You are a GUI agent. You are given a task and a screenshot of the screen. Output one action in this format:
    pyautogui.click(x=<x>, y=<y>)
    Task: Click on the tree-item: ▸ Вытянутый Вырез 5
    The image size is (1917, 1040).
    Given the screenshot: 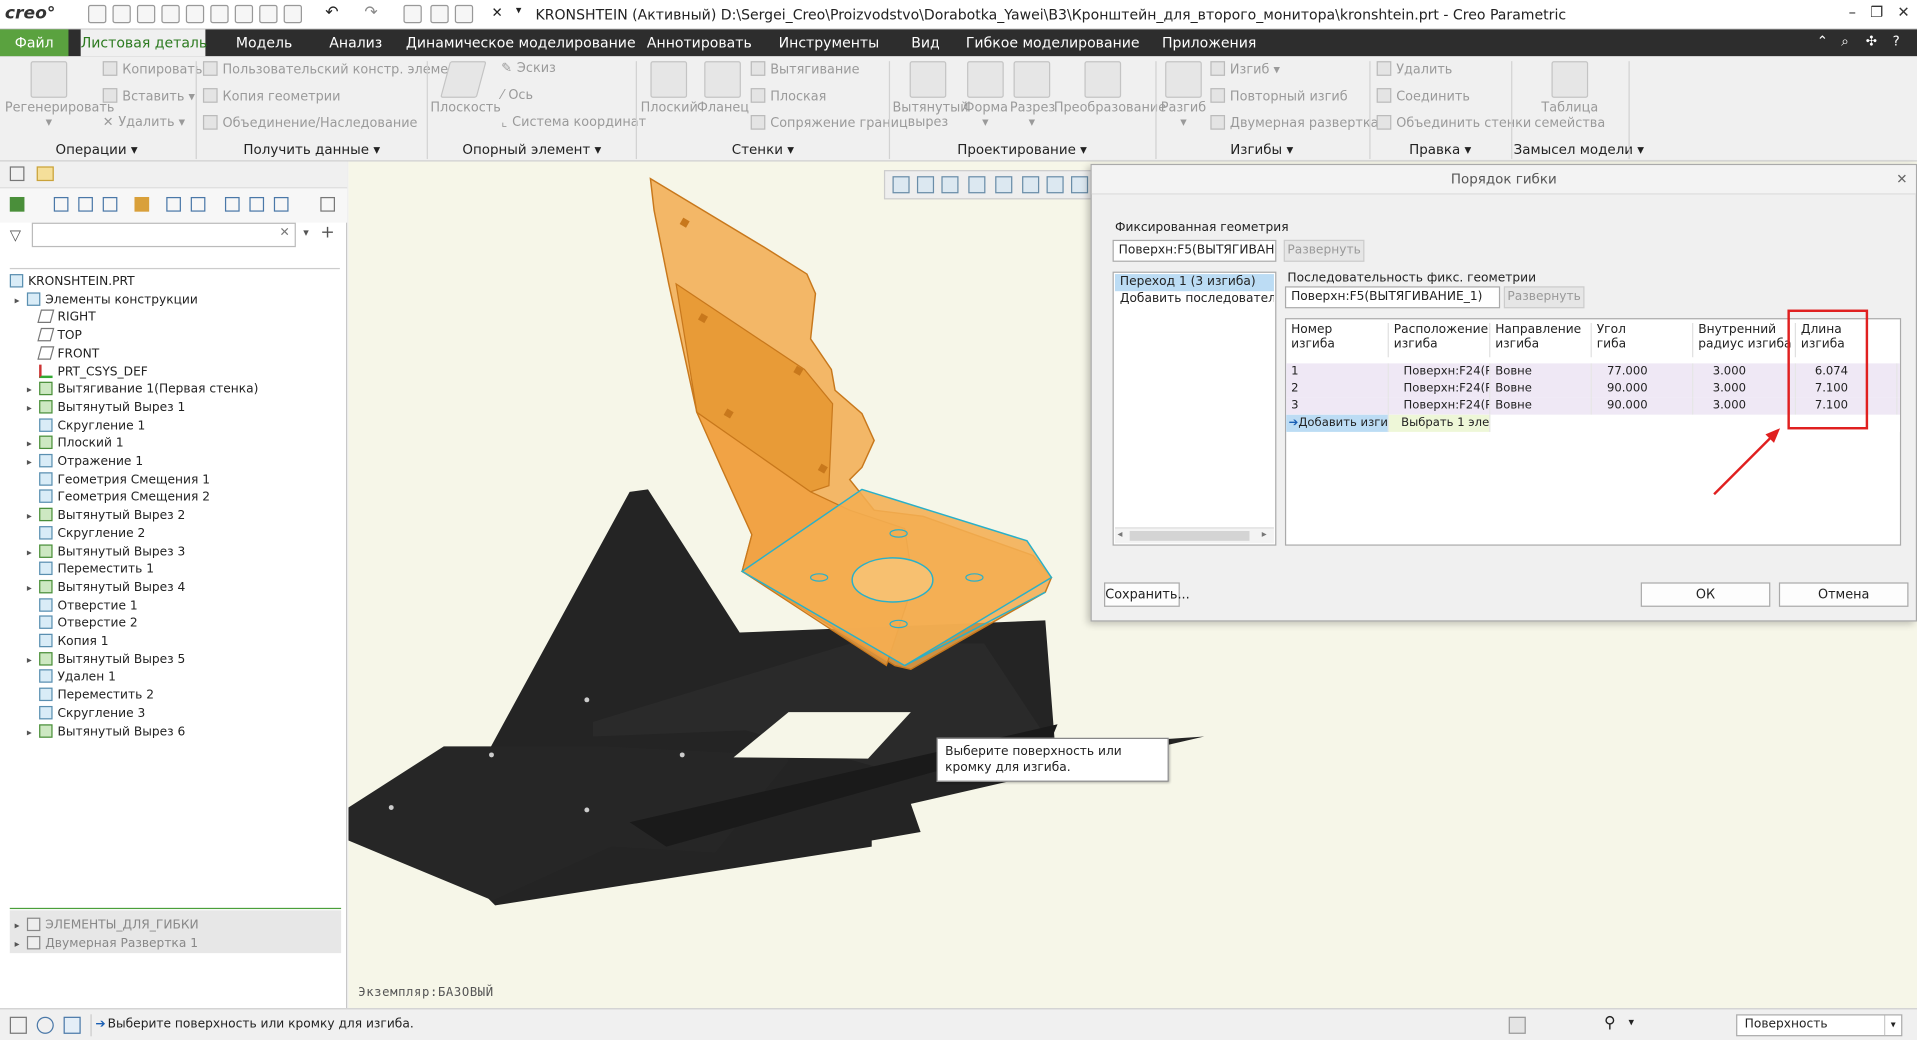 What is the action you would take?
    pyautogui.click(x=106, y=660)
    